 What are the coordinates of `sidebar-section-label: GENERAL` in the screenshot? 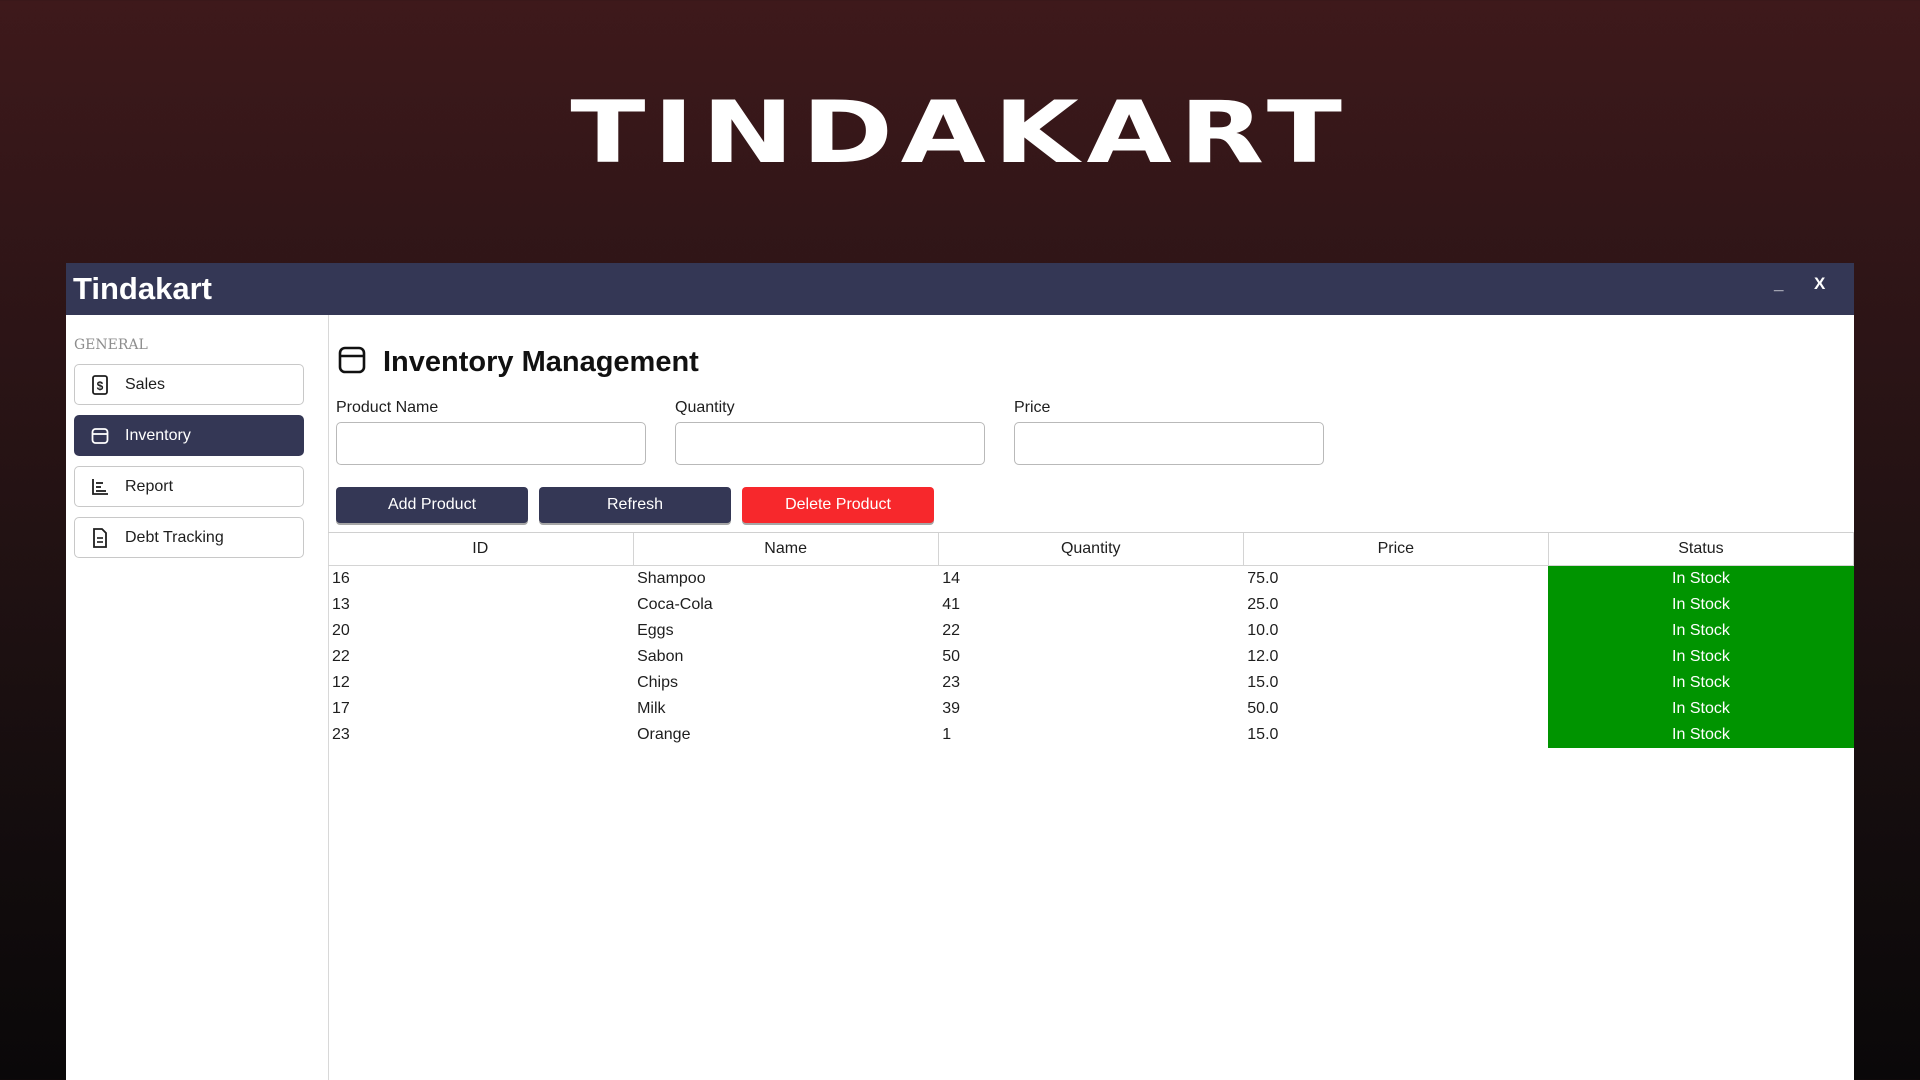 It's located at (111, 345).